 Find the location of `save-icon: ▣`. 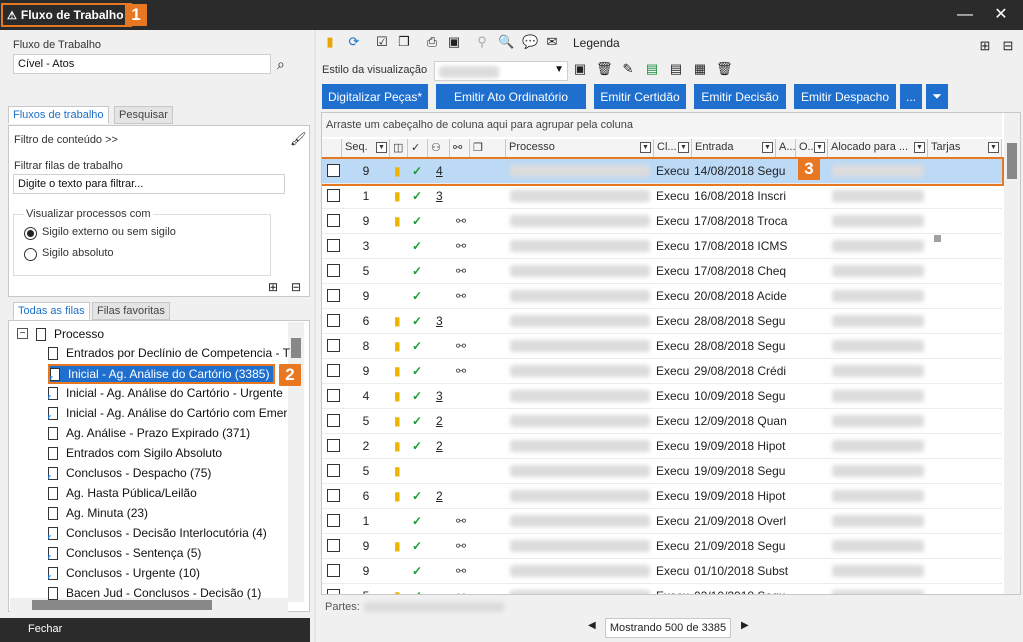

save-icon: ▣ is located at coordinates (454, 42).